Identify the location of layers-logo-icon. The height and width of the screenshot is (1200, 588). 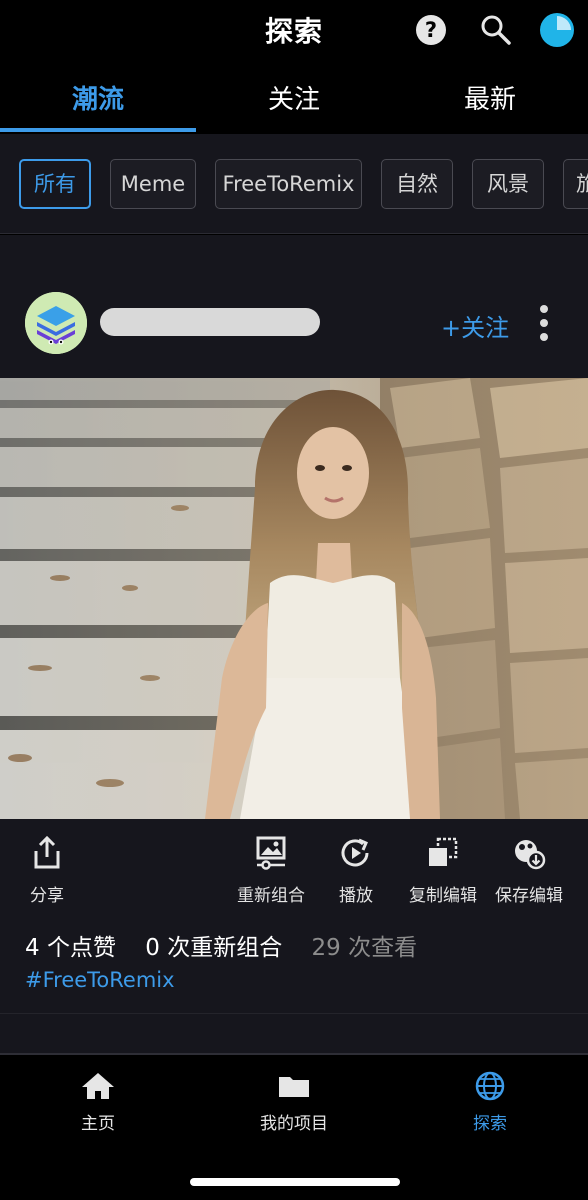
(56, 323).